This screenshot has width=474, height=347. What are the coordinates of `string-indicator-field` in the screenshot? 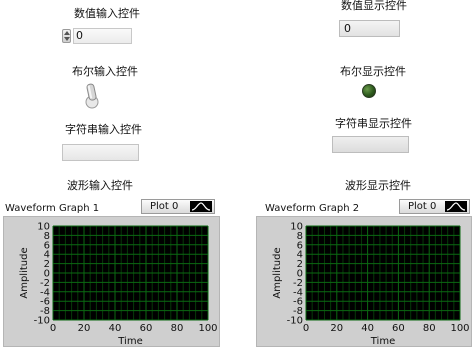 It's located at (370, 144).